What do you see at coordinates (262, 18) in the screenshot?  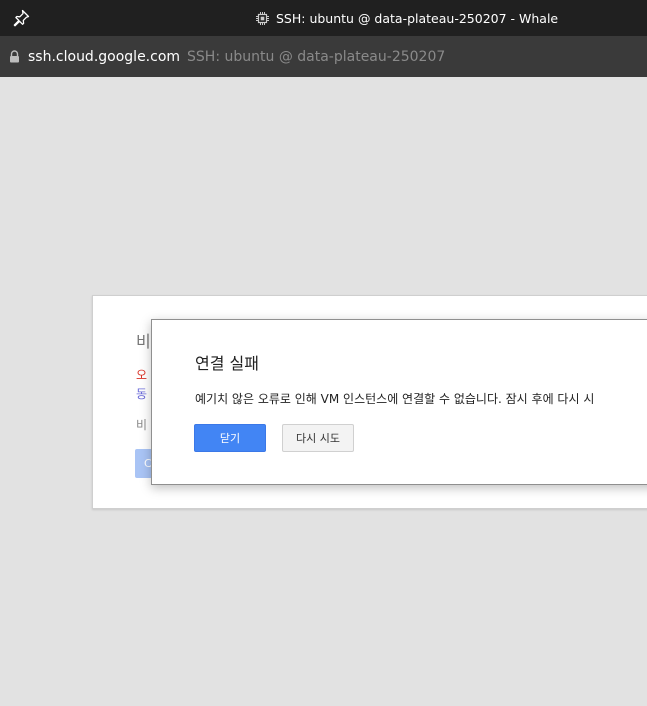 I see `chip-icon` at bounding box center [262, 18].